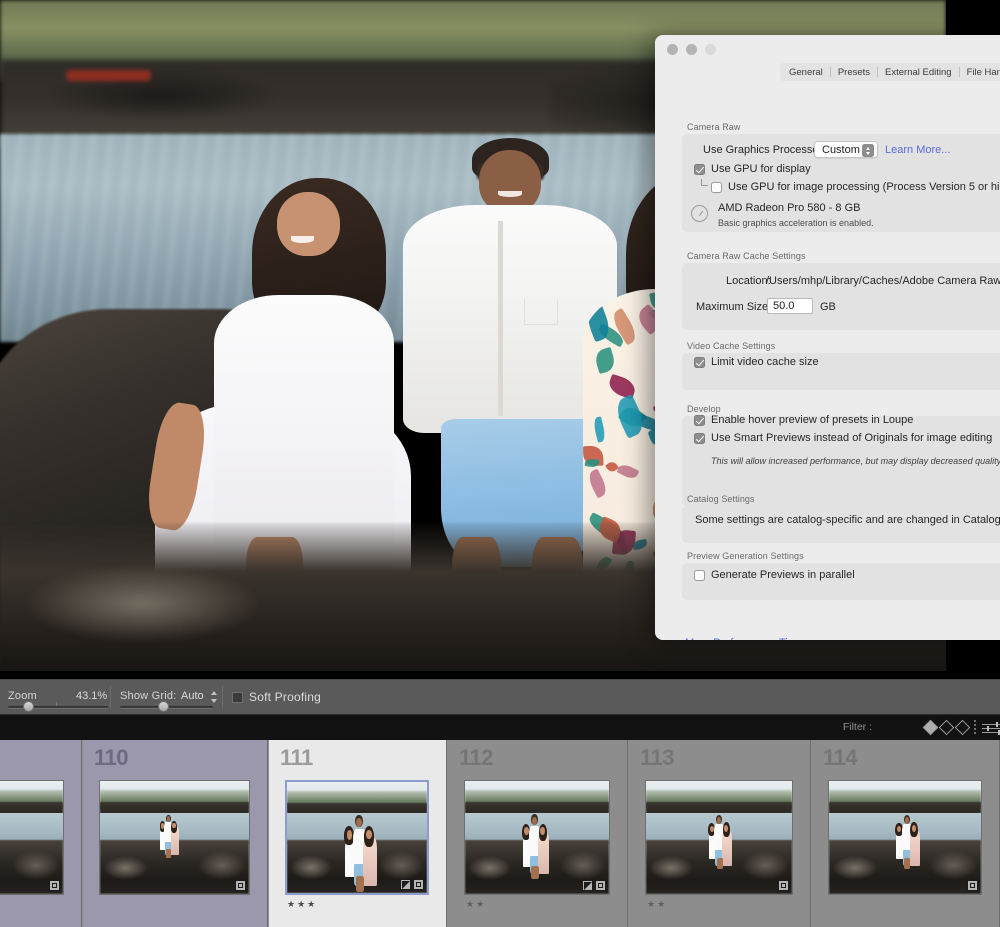  What do you see at coordinates (476, 757) in the screenshot?
I see `filmstrip-cell-number: 112` at bounding box center [476, 757].